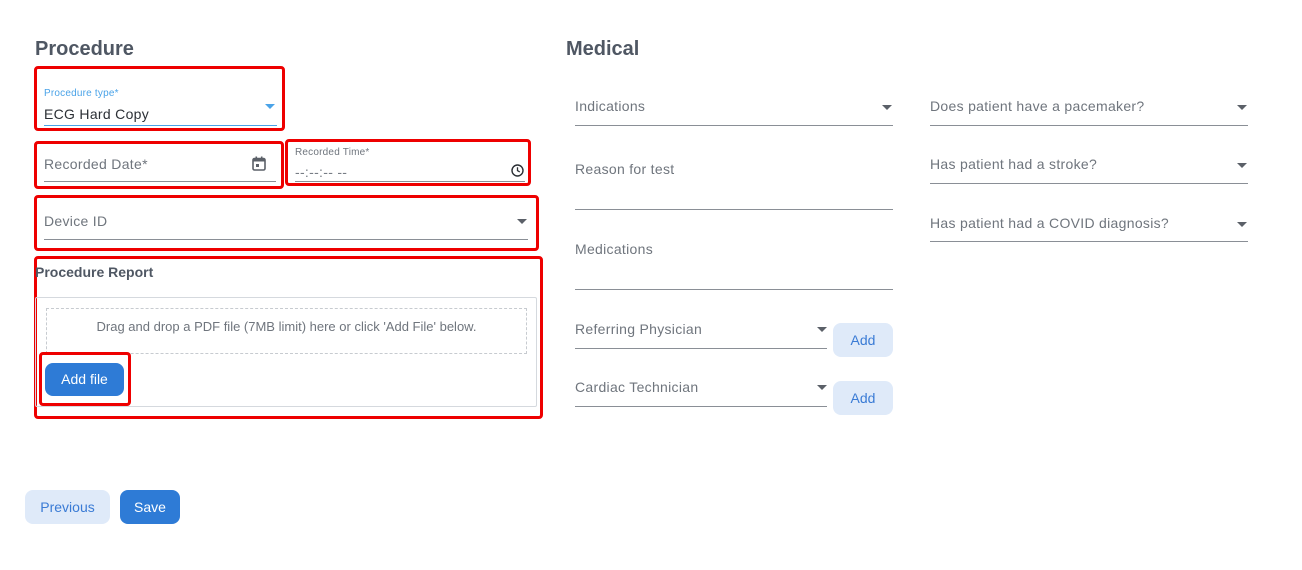 The height and width of the screenshot is (570, 1302). What do you see at coordinates (863, 398) in the screenshot?
I see `add-cardiac-technician-button: Add` at bounding box center [863, 398].